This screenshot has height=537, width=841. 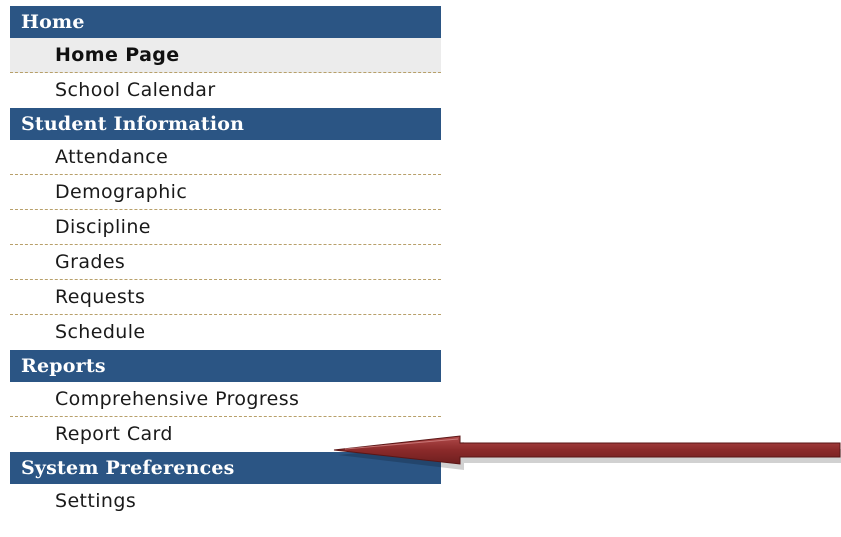 What do you see at coordinates (225, 501) in the screenshot?
I see `menu-item-settings: Settings` at bounding box center [225, 501].